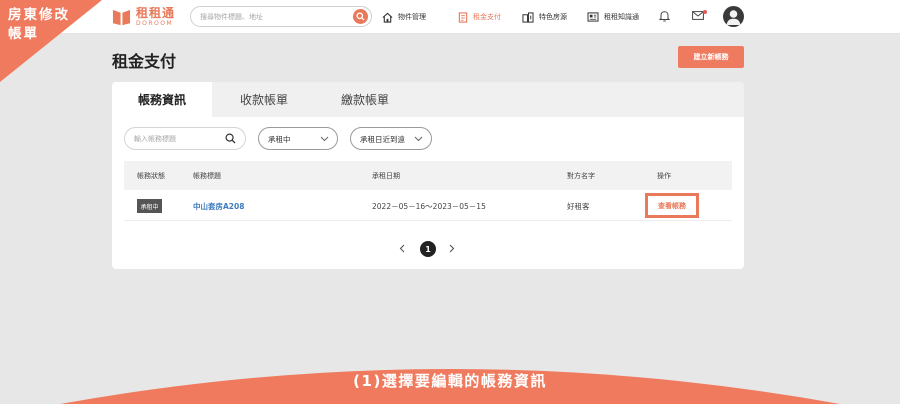 This screenshot has width=900, height=404. What do you see at coordinates (593, 17) in the screenshot?
I see `newspaper-icon` at bounding box center [593, 17].